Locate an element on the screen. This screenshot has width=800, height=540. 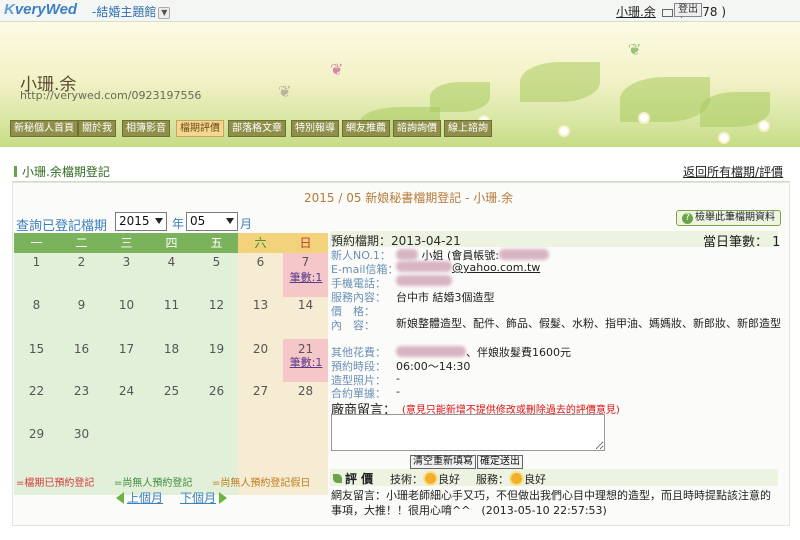
calendar-day: 1 is located at coordinates (36, 262).